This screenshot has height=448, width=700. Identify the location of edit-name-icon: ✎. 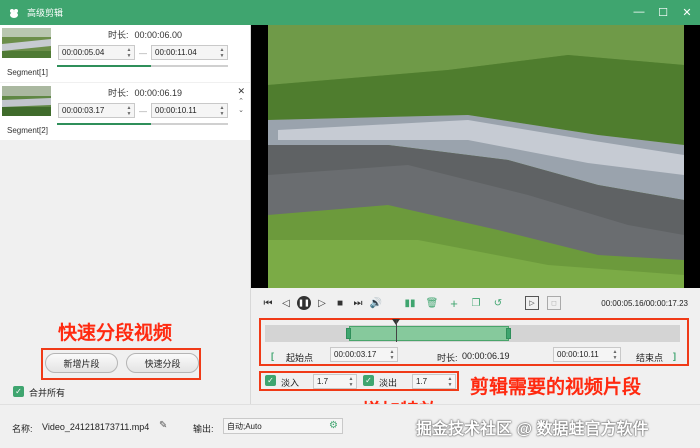
(163, 425).